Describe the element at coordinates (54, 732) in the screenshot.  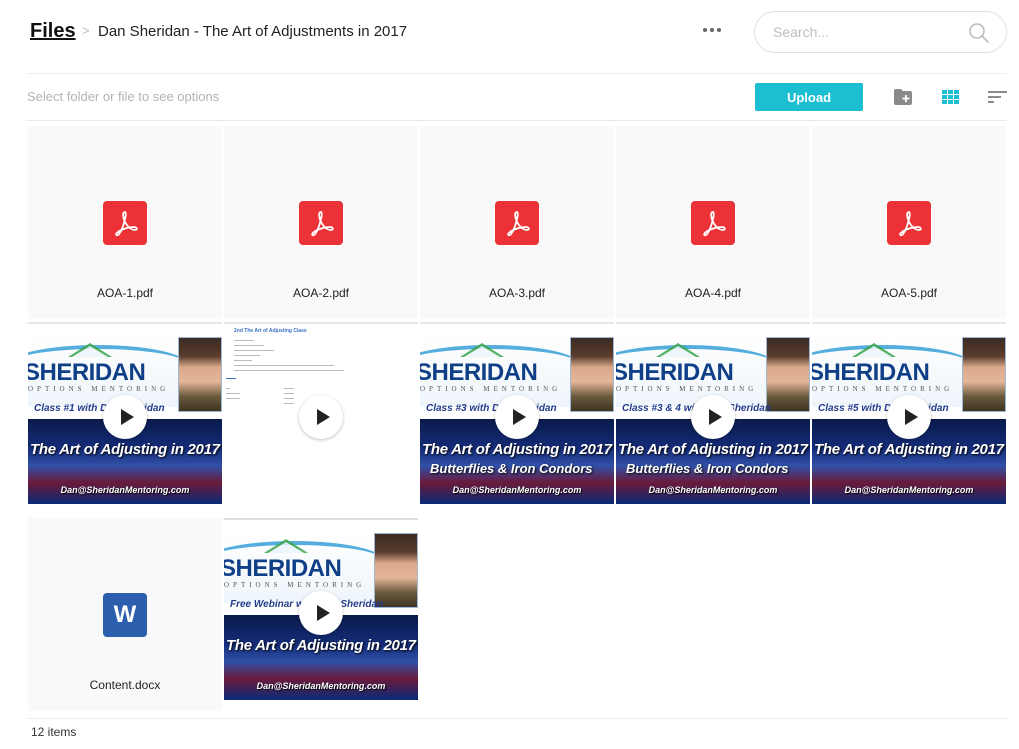
I see `item-count: 12 items` at that location.